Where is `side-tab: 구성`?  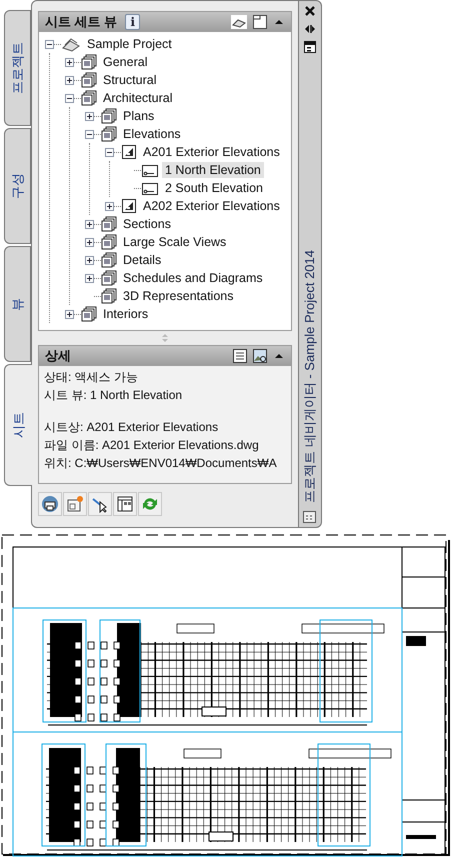
side-tab: 구성 is located at coordinates (17, 186).